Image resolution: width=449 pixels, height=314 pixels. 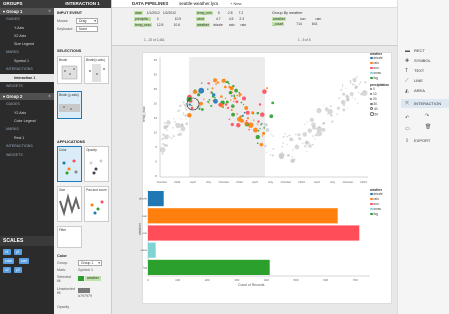 I want to click on bar-x-title: Count of Records, so click(x=251, y=285).